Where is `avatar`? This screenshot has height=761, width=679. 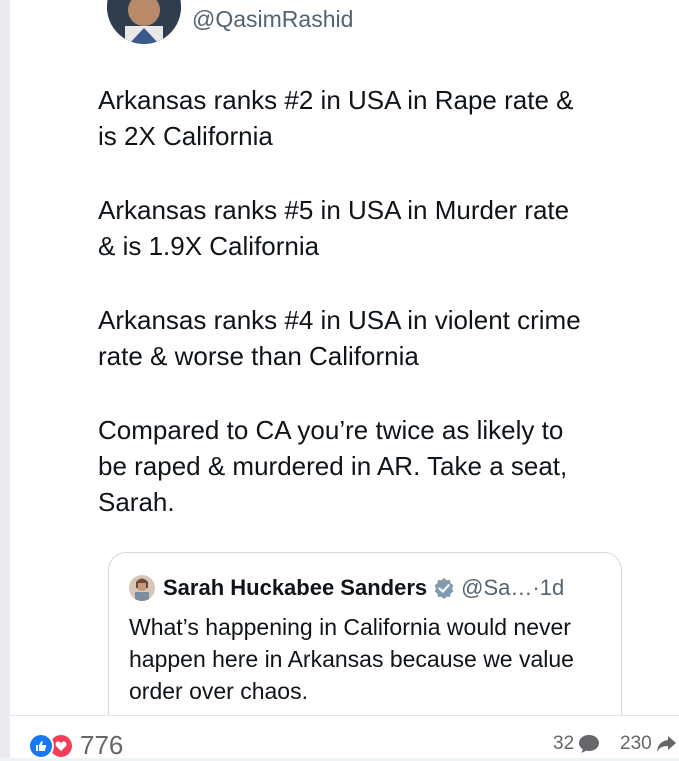 avatar is located at coordinates (144, 22).